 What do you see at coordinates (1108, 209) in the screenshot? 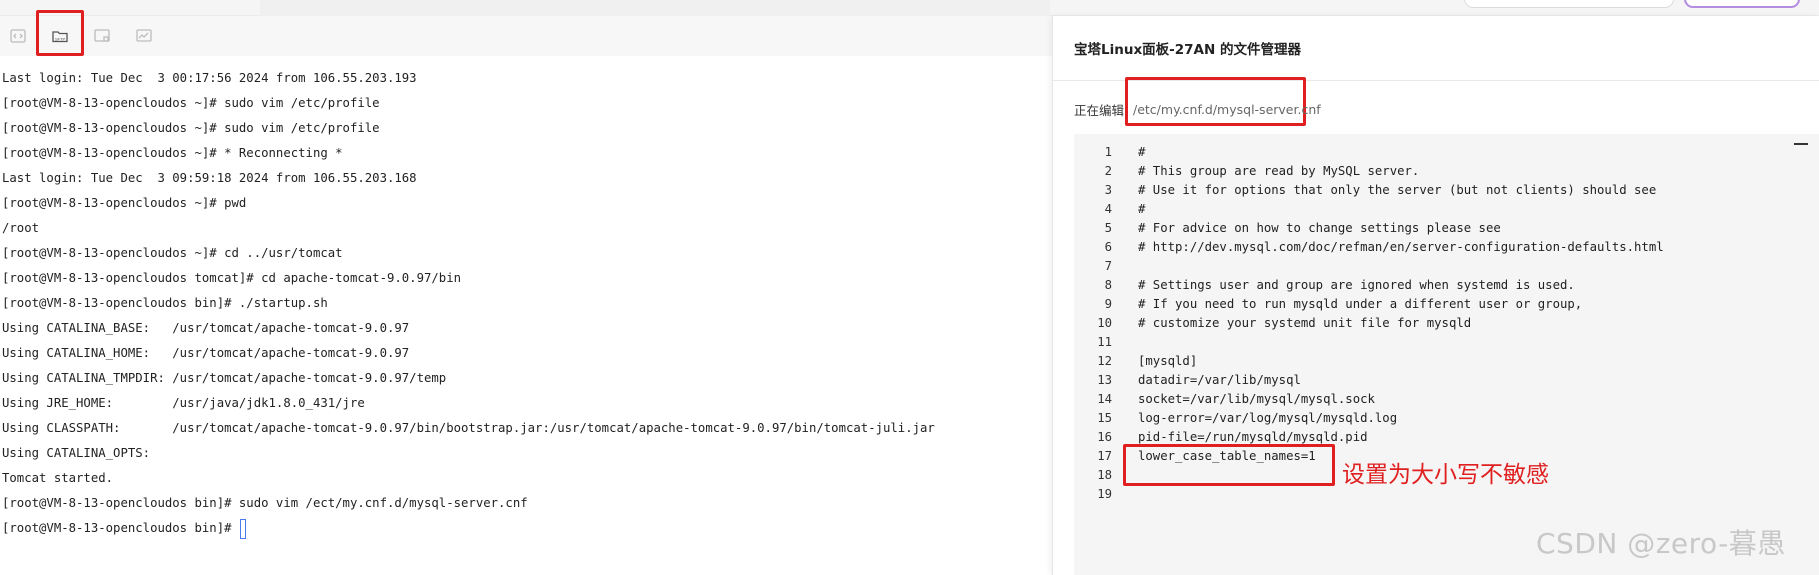
I see `line-number: 4` at bounding box center [1108, 209].